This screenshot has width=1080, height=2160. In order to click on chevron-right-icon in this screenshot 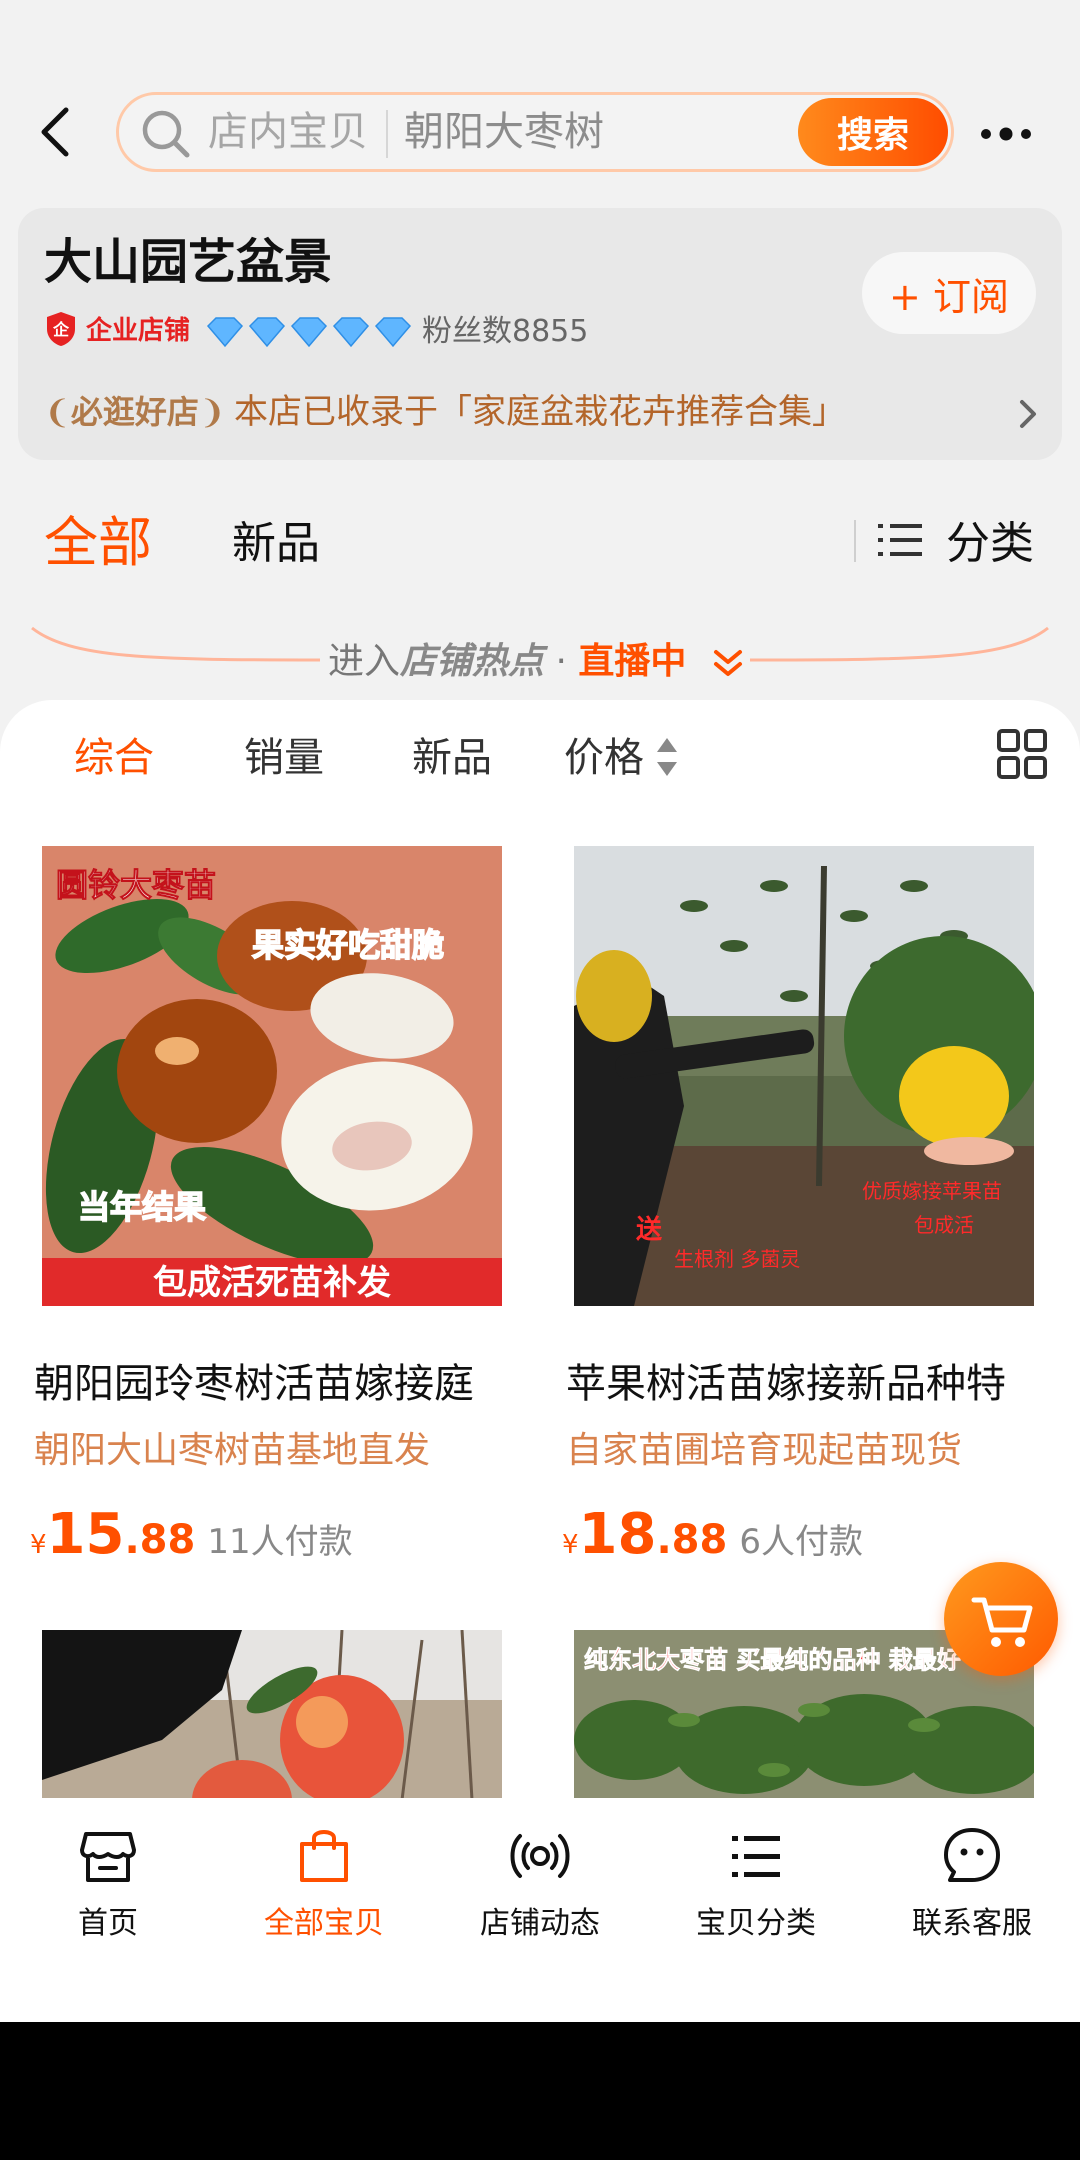, I will do `click(1028, 414)`.